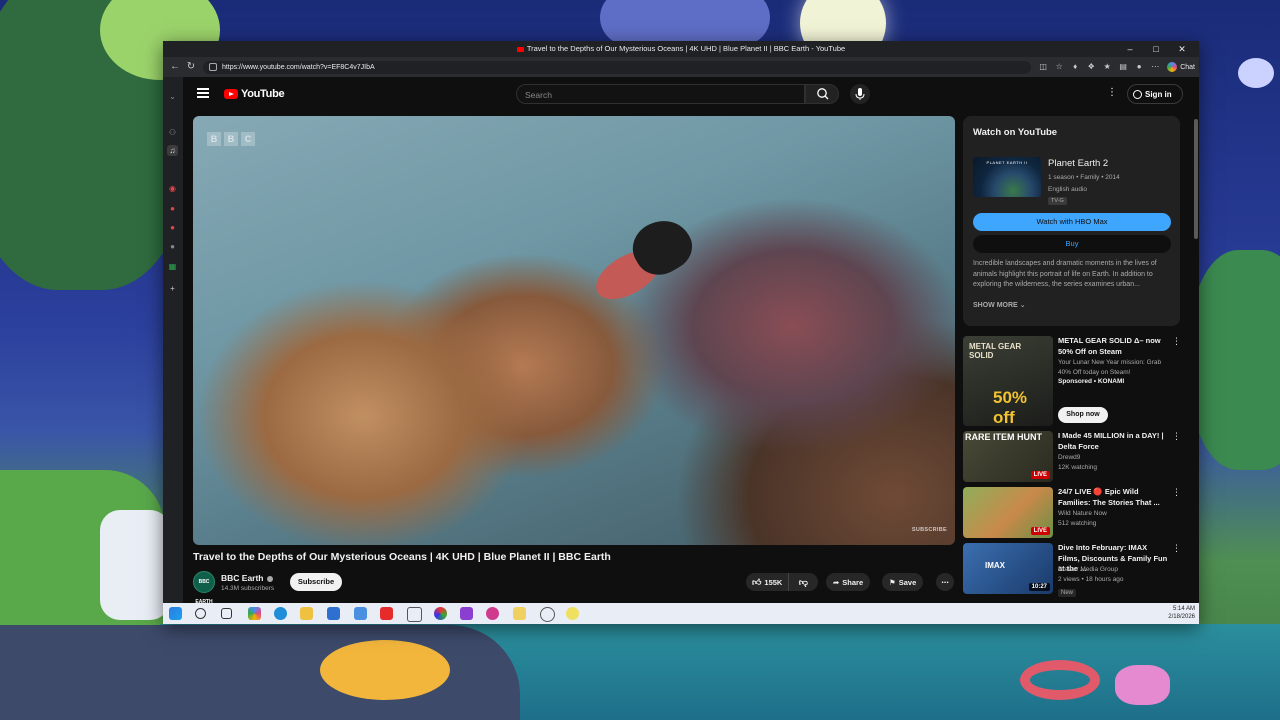  I want to click on sidebar-audio-icon: ♫, so click(172, 150).